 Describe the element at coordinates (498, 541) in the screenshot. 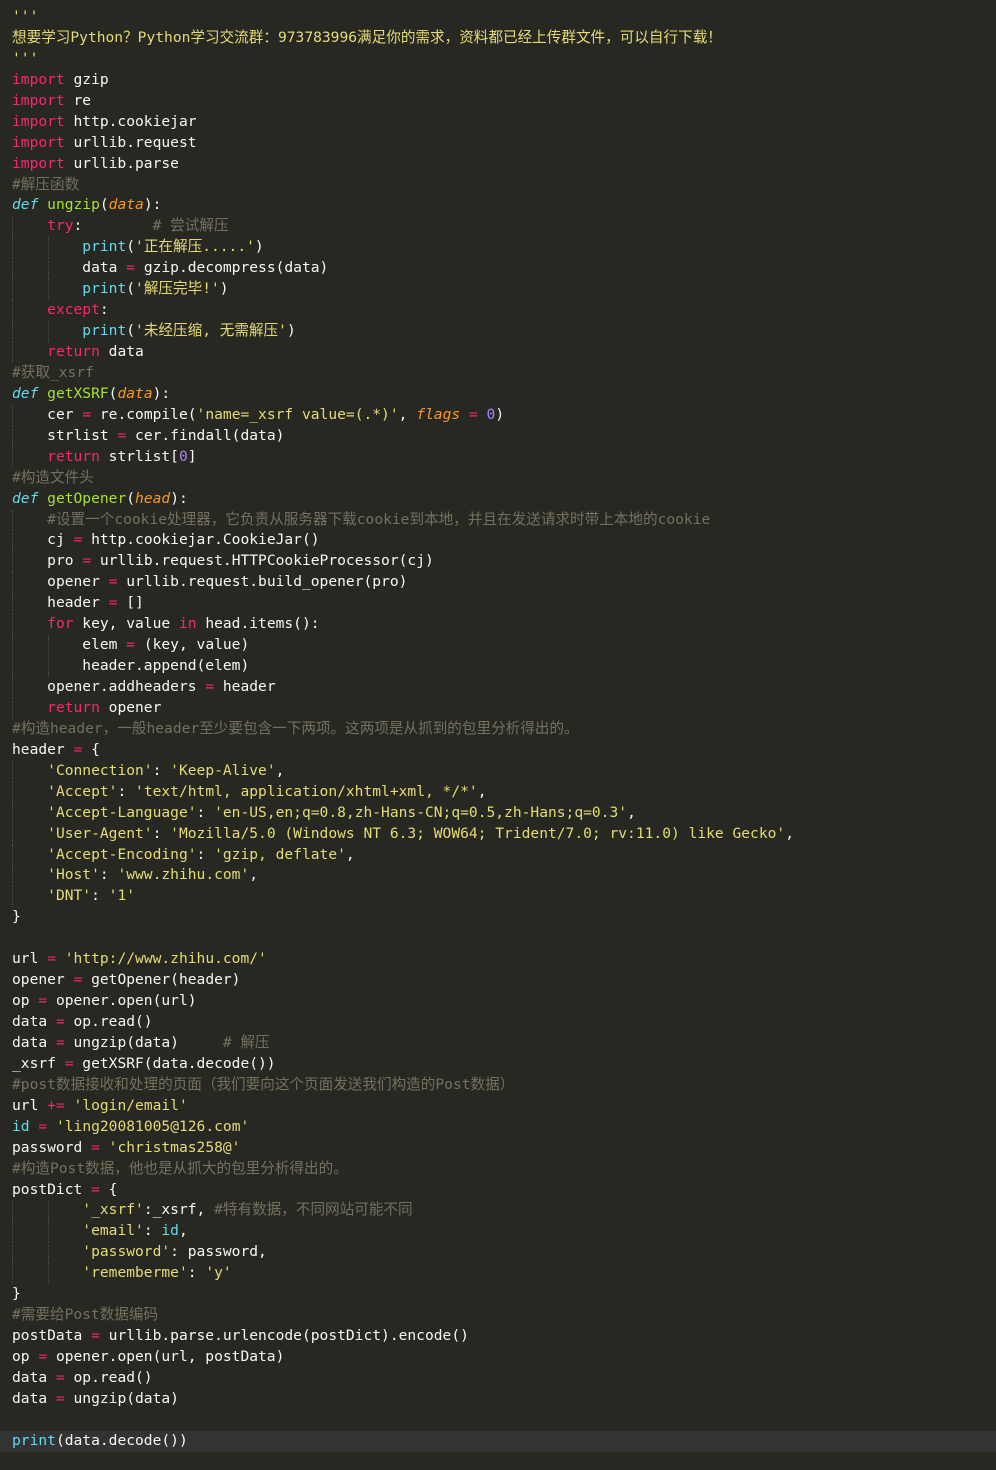

I see `code-line: cj = http.cookiejar.CookieJar()` at that location.